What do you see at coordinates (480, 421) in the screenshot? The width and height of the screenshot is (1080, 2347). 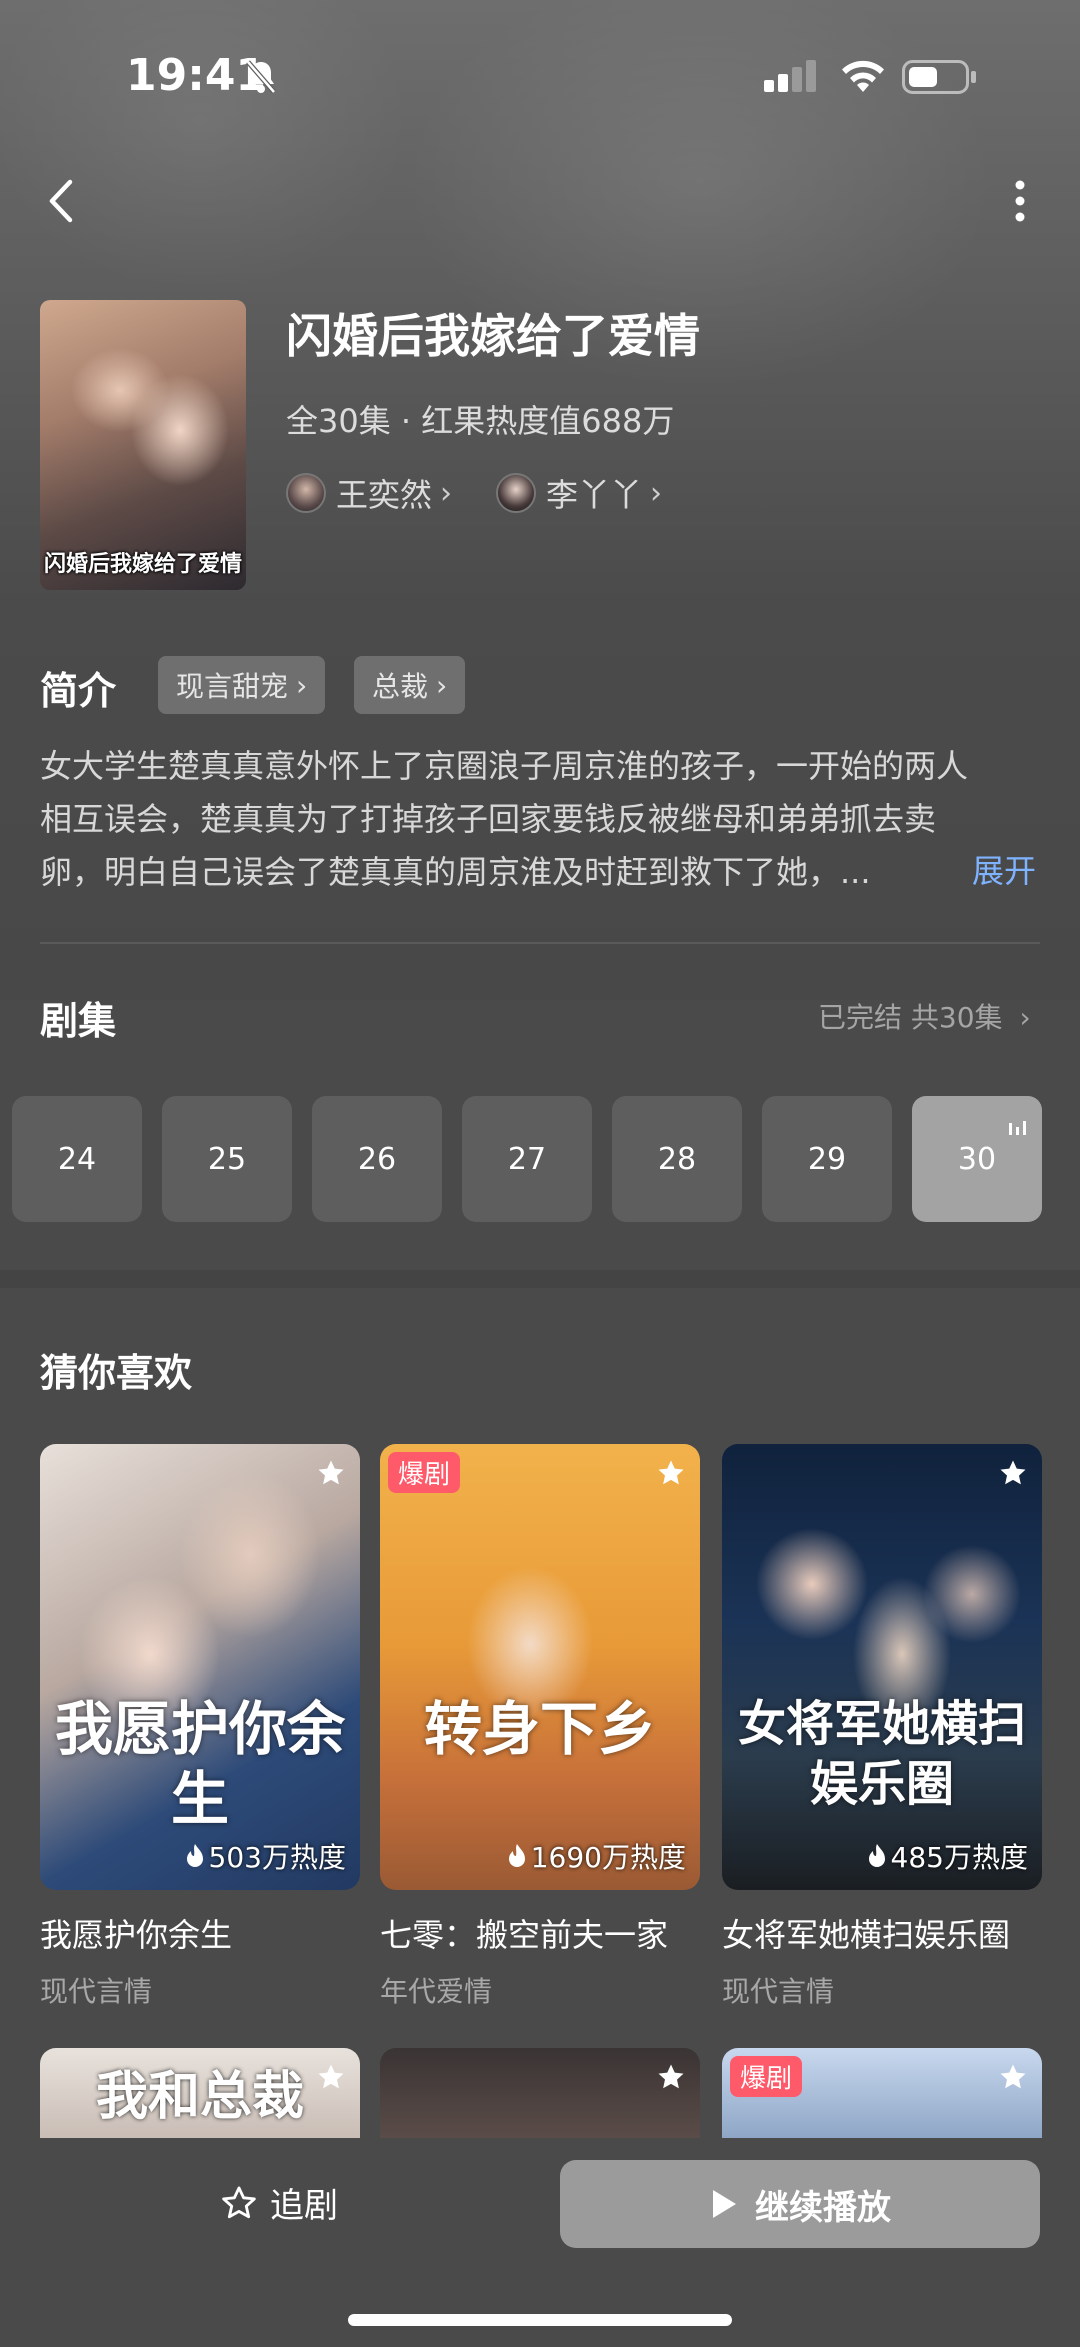 I see `drama-meta: 全30集 · 红果热度值688万` at bounding box center [480, 421].